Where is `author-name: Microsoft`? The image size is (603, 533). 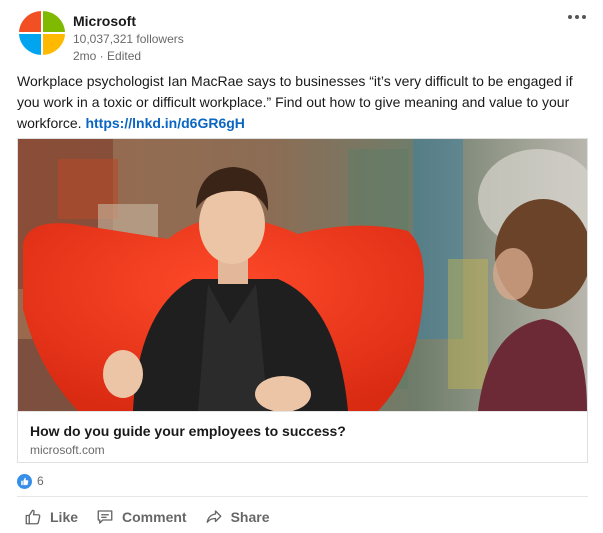 author-name: Microsoft is located at coordinates (104, 21).